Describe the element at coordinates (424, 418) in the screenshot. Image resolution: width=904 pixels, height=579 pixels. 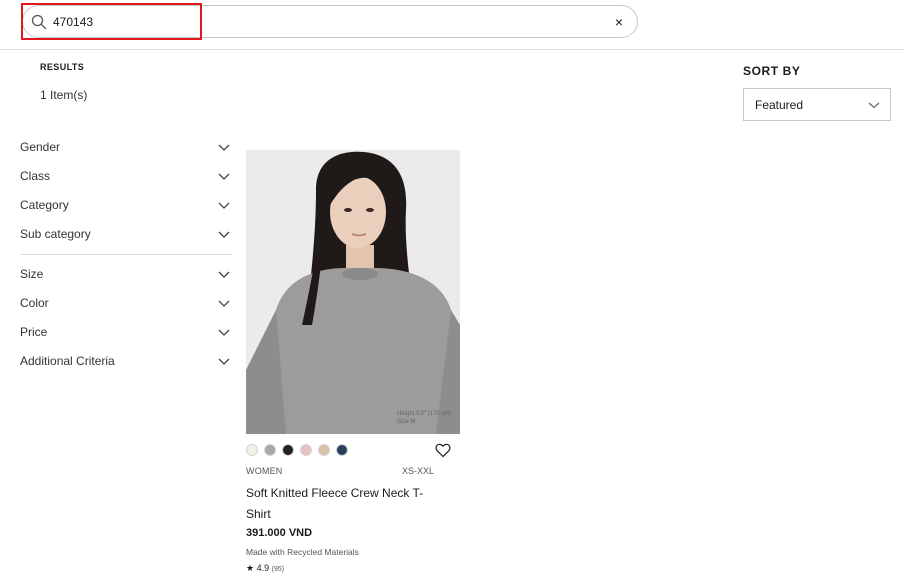
I see `model-size-caption: Height 5'9" (175 cm) Size M` at that location.